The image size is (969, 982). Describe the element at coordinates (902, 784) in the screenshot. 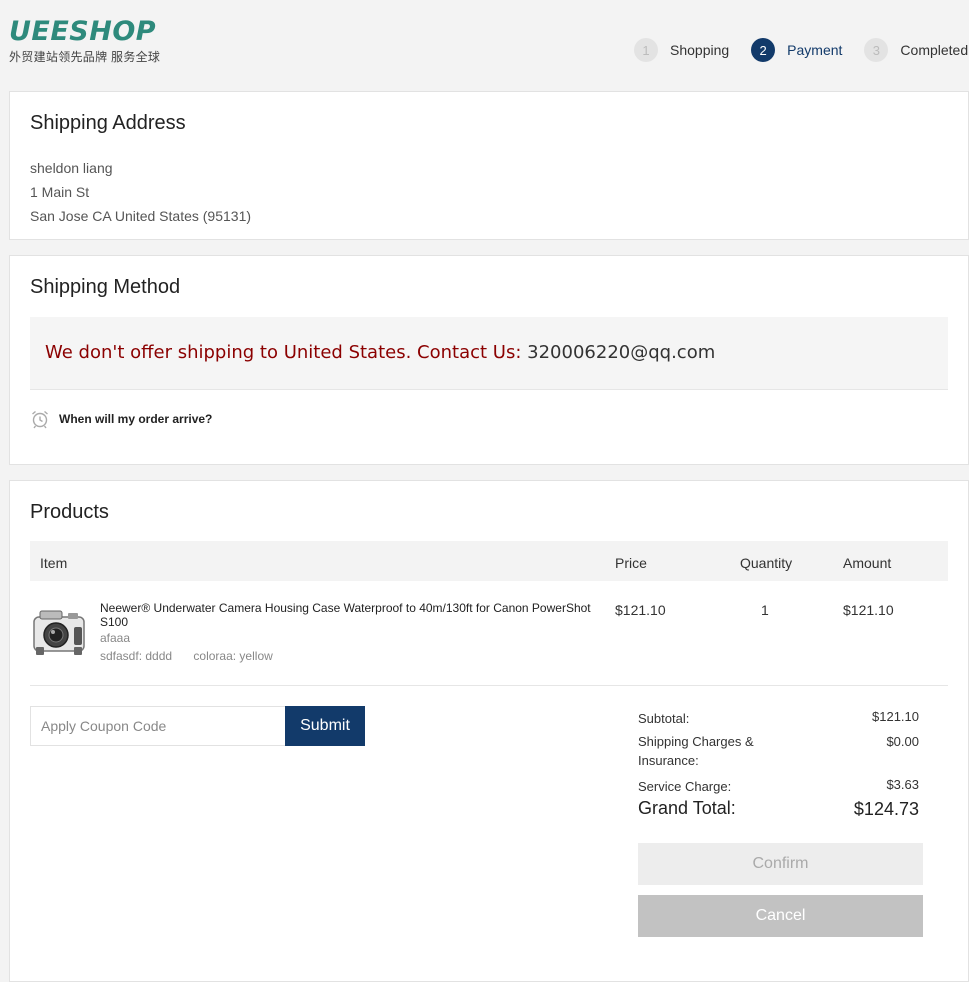

I see `service-charge-value: $3.63` at that location.